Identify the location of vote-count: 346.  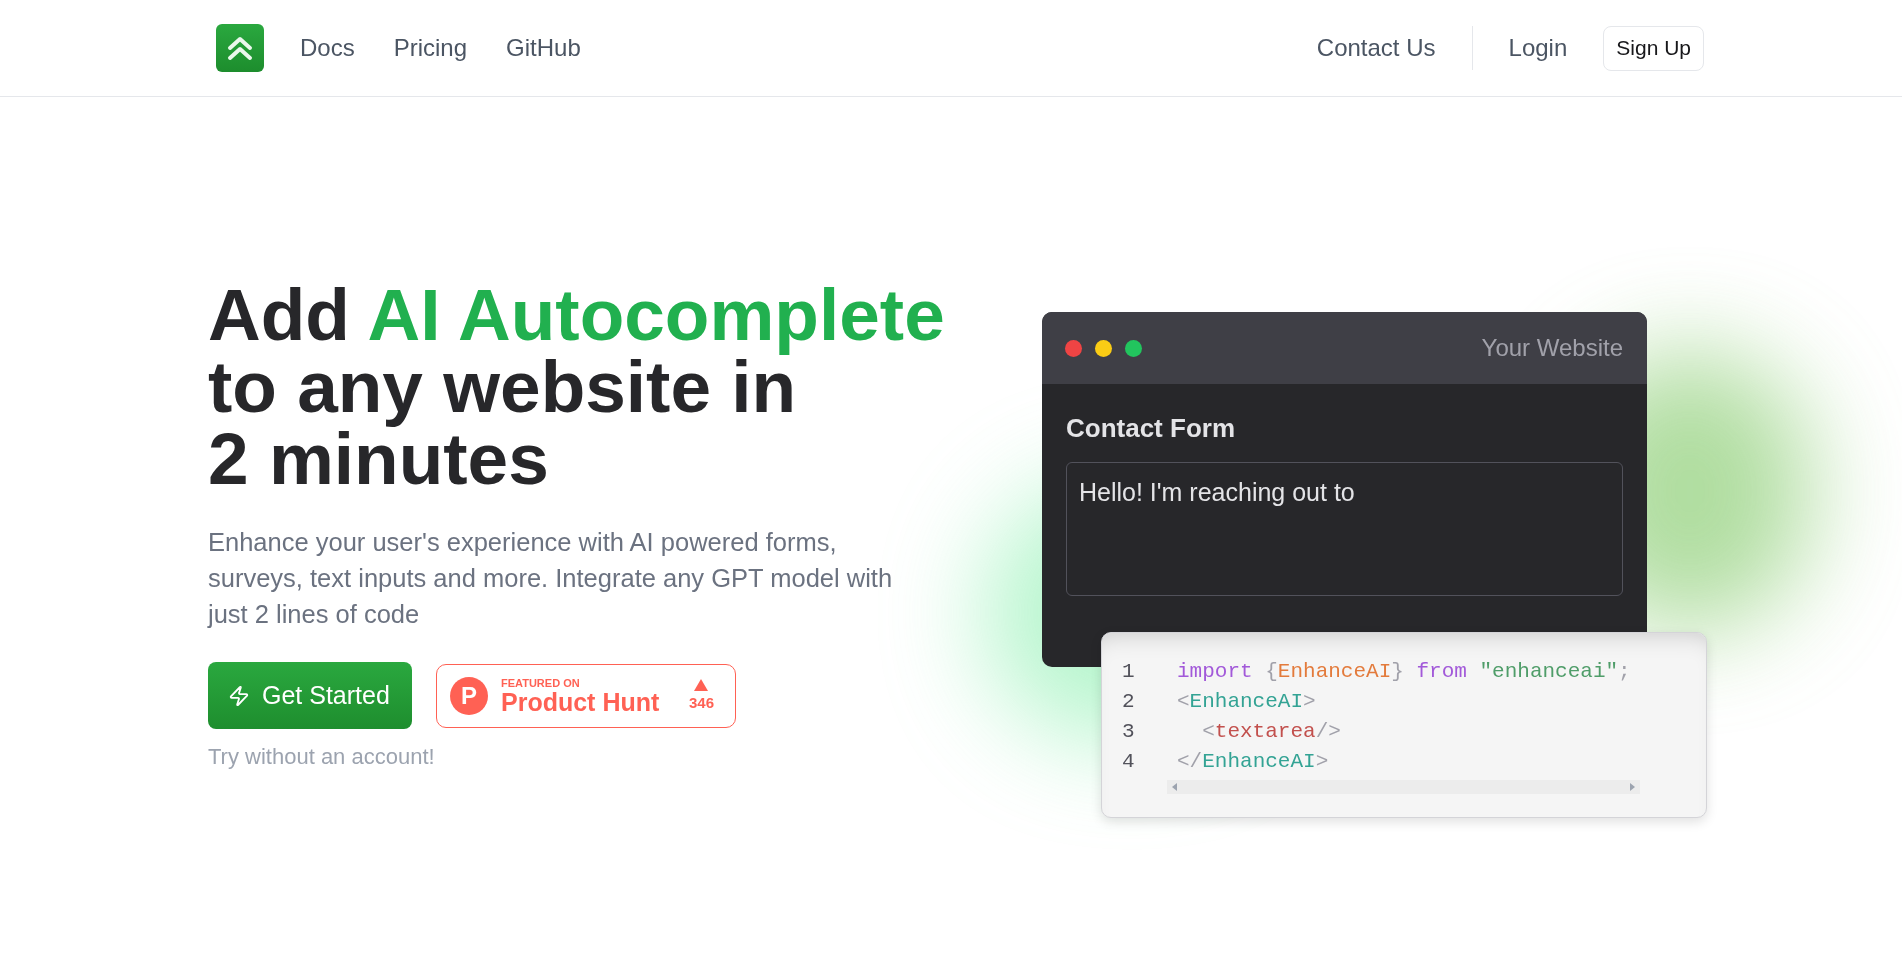
(701, 703).